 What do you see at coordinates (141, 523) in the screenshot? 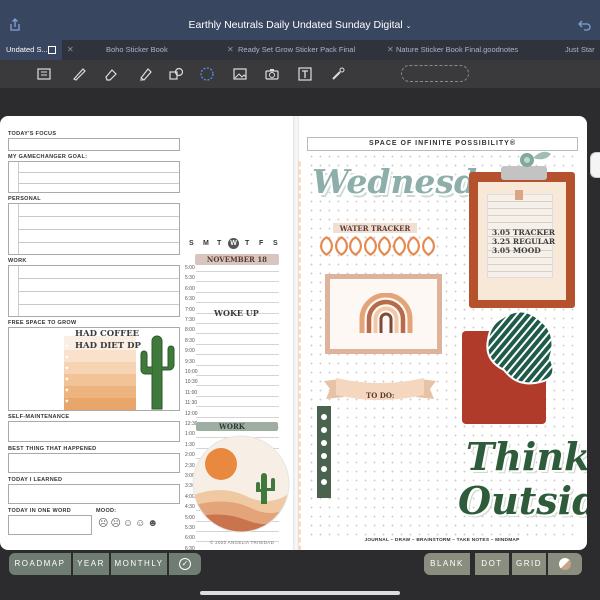
I see `mood-happy-icon: ☺` at bounding box center [141, 523].